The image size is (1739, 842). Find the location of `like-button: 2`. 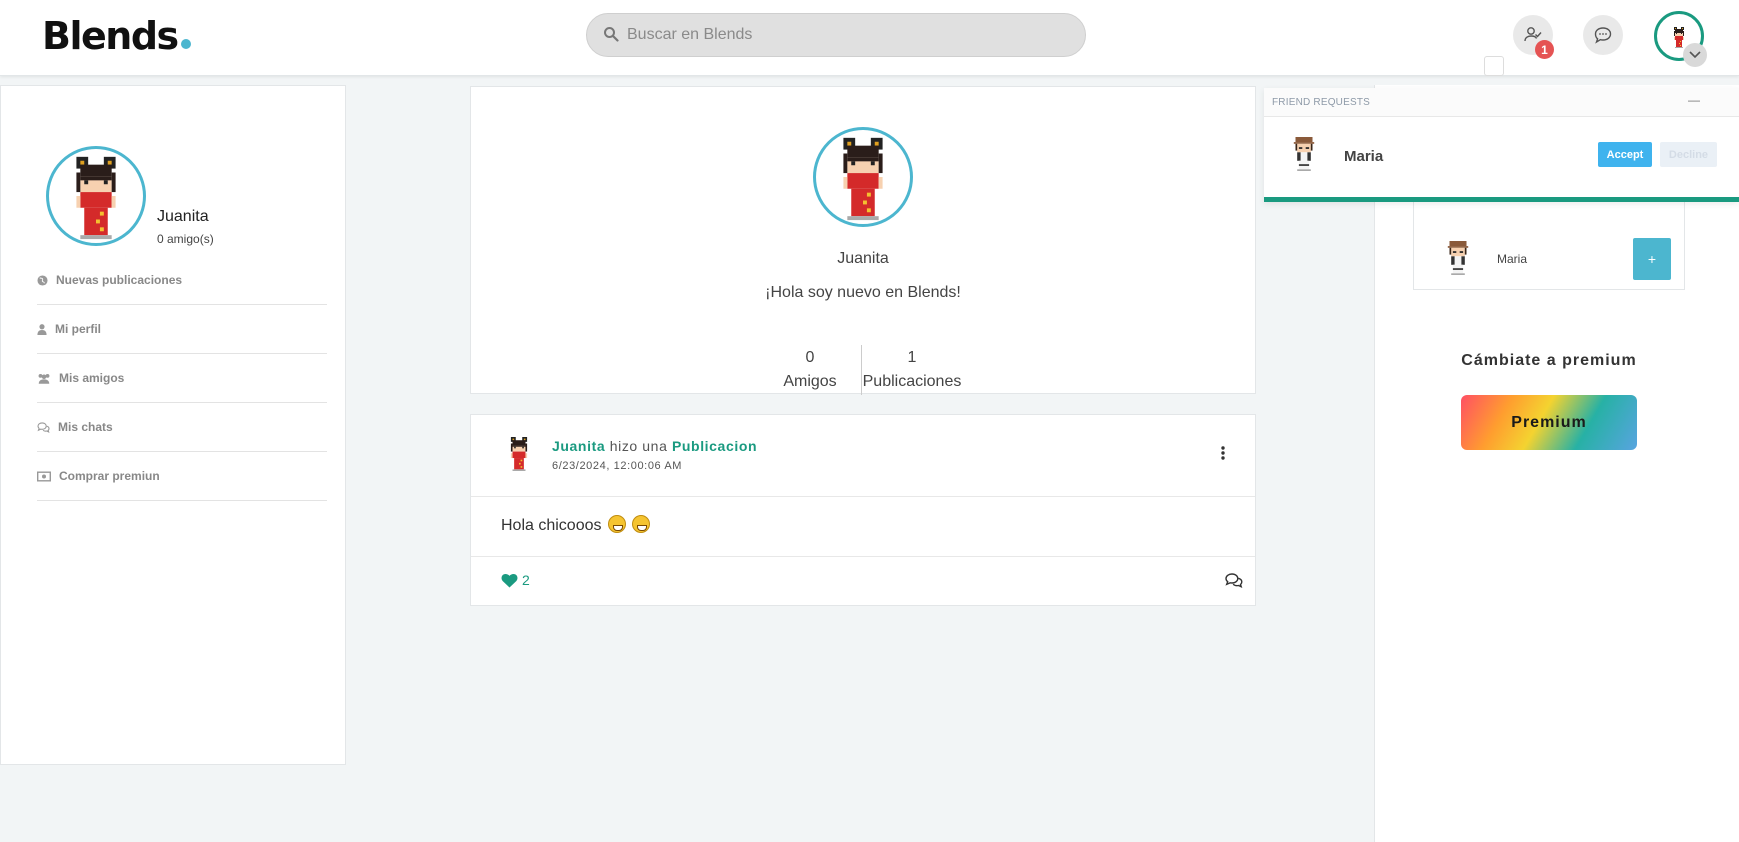

like-button: 2 is located at coordinates (515, 580).